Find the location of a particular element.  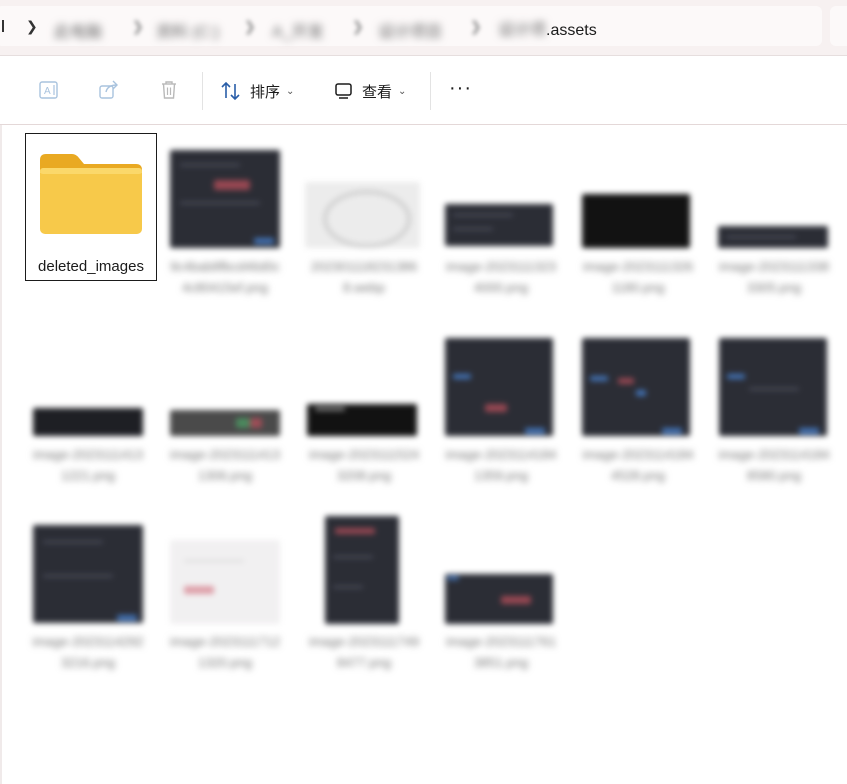

file-name: image-20231113234000.png is located at coordinates (501, 277).